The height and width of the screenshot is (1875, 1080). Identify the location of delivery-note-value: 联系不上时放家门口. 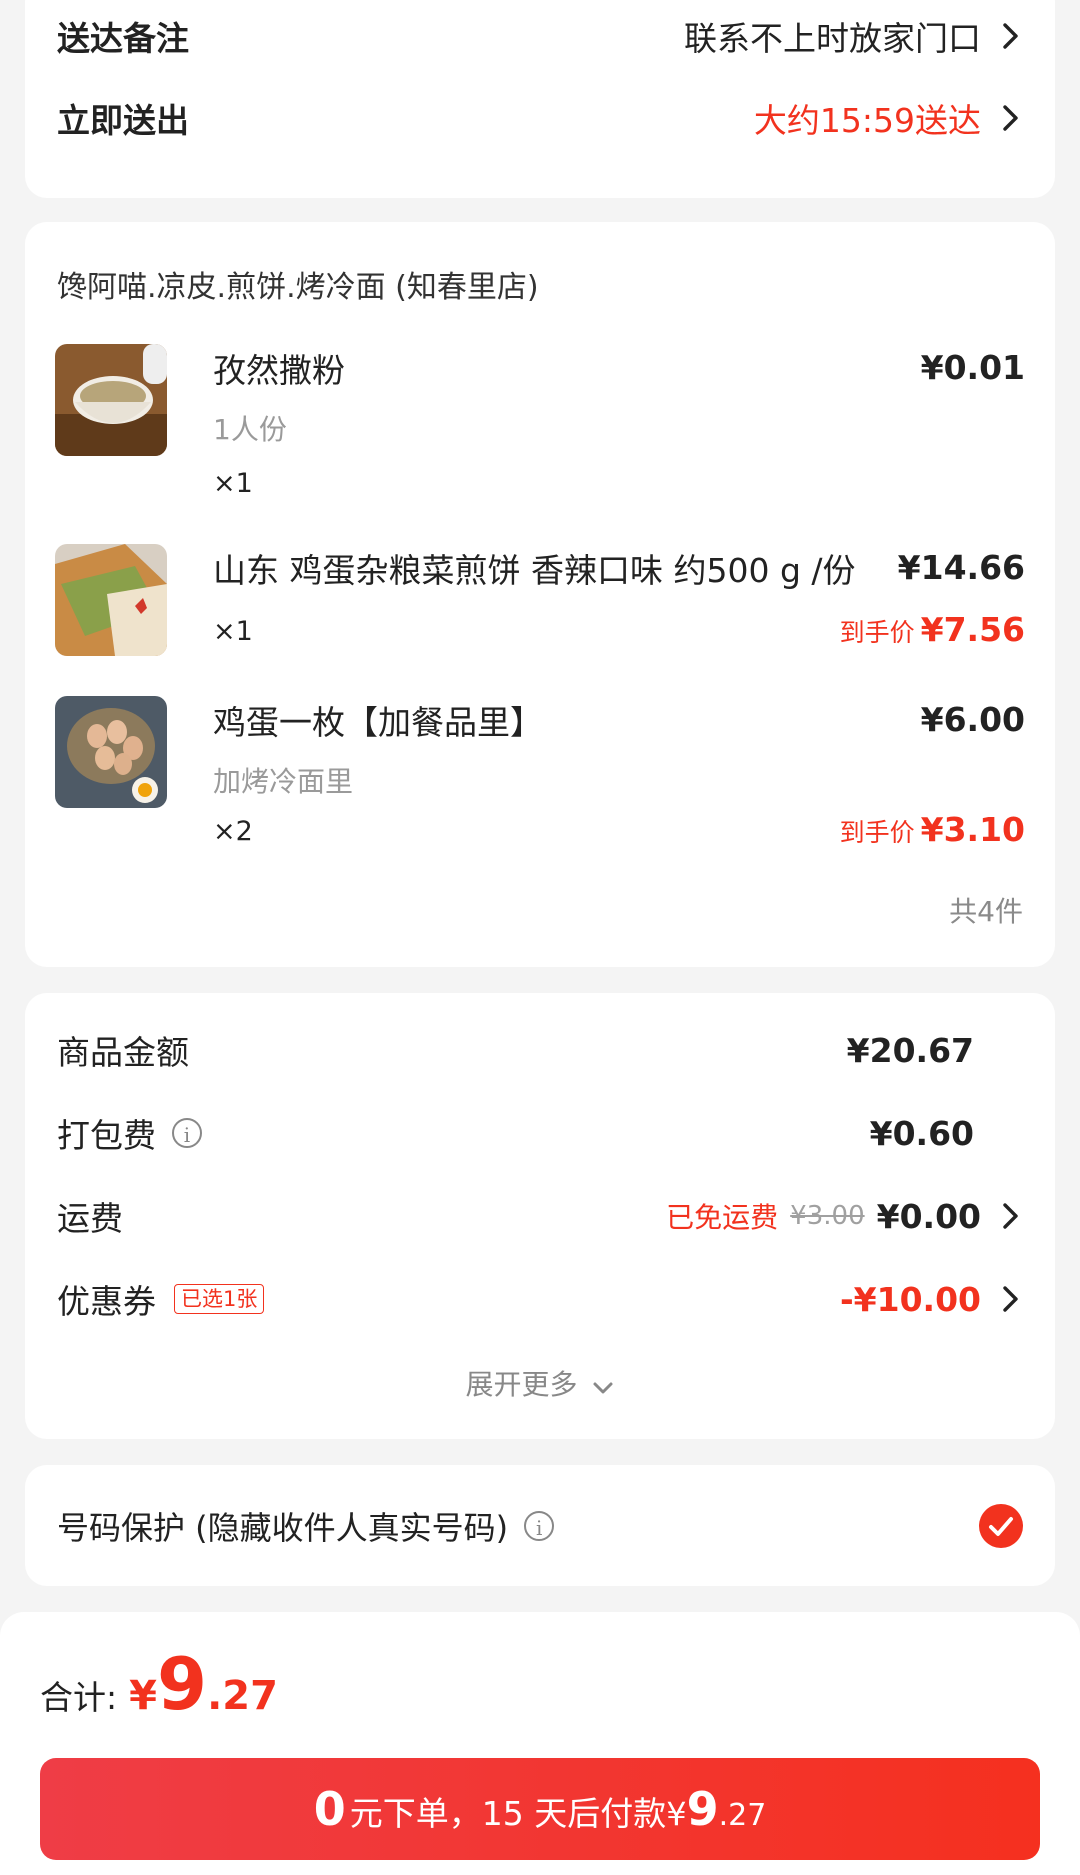
(832, 38).